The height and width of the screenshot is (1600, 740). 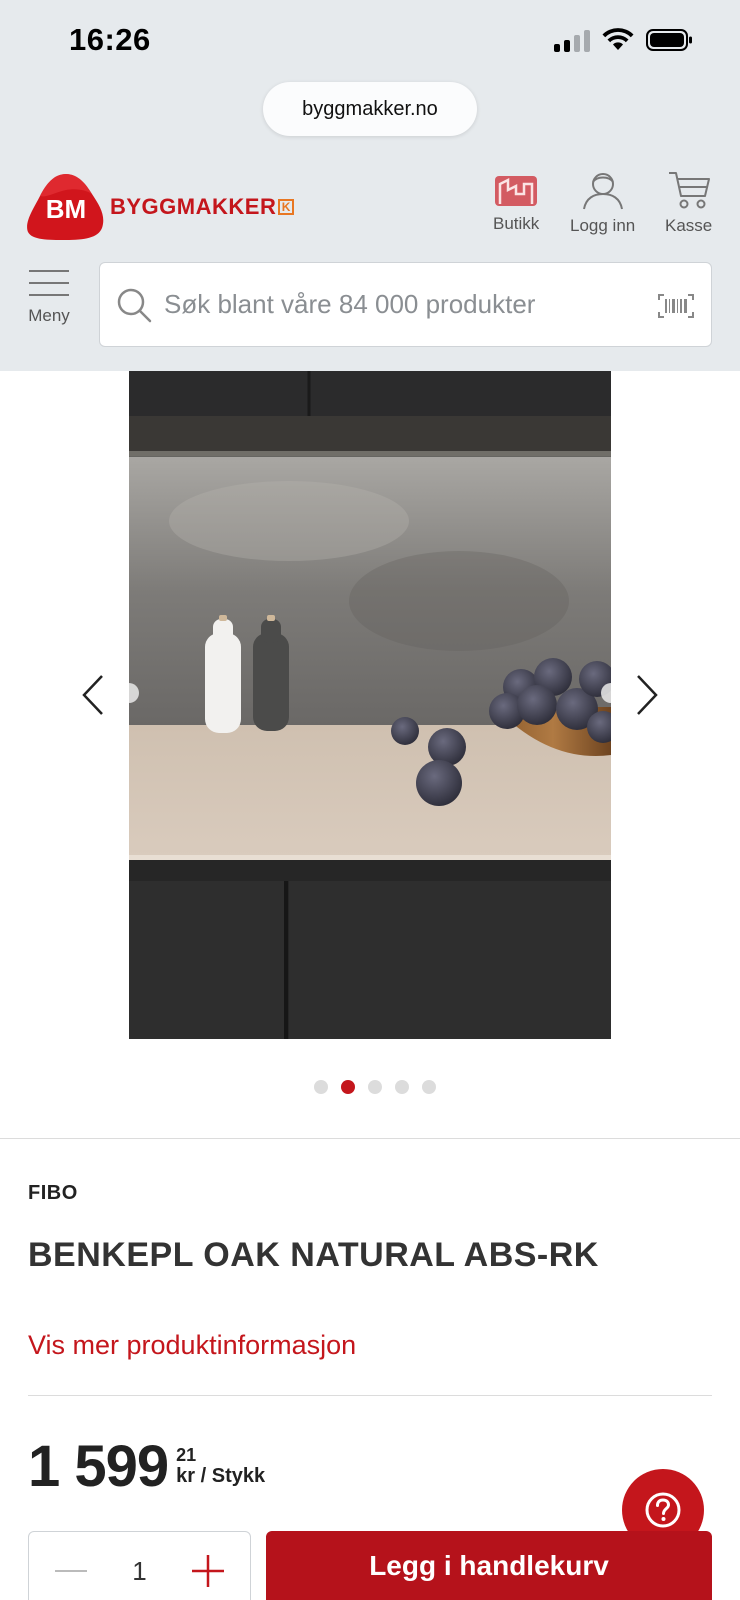 I want to click on plus-icon, so click(x=208, y=1571).